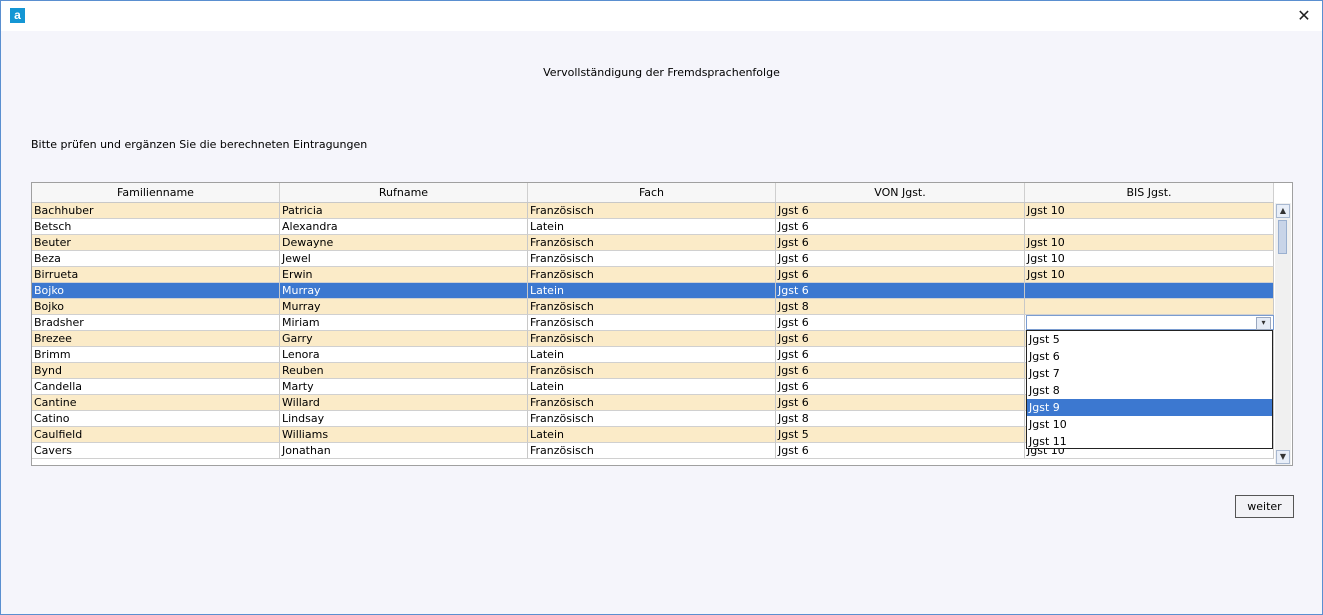 This screenshot has height=615, width=1323. What do you see at coordinates (156, 323) in the screenshot?
I see `table-cell: Bradsher` at bounding box center [156, 323].